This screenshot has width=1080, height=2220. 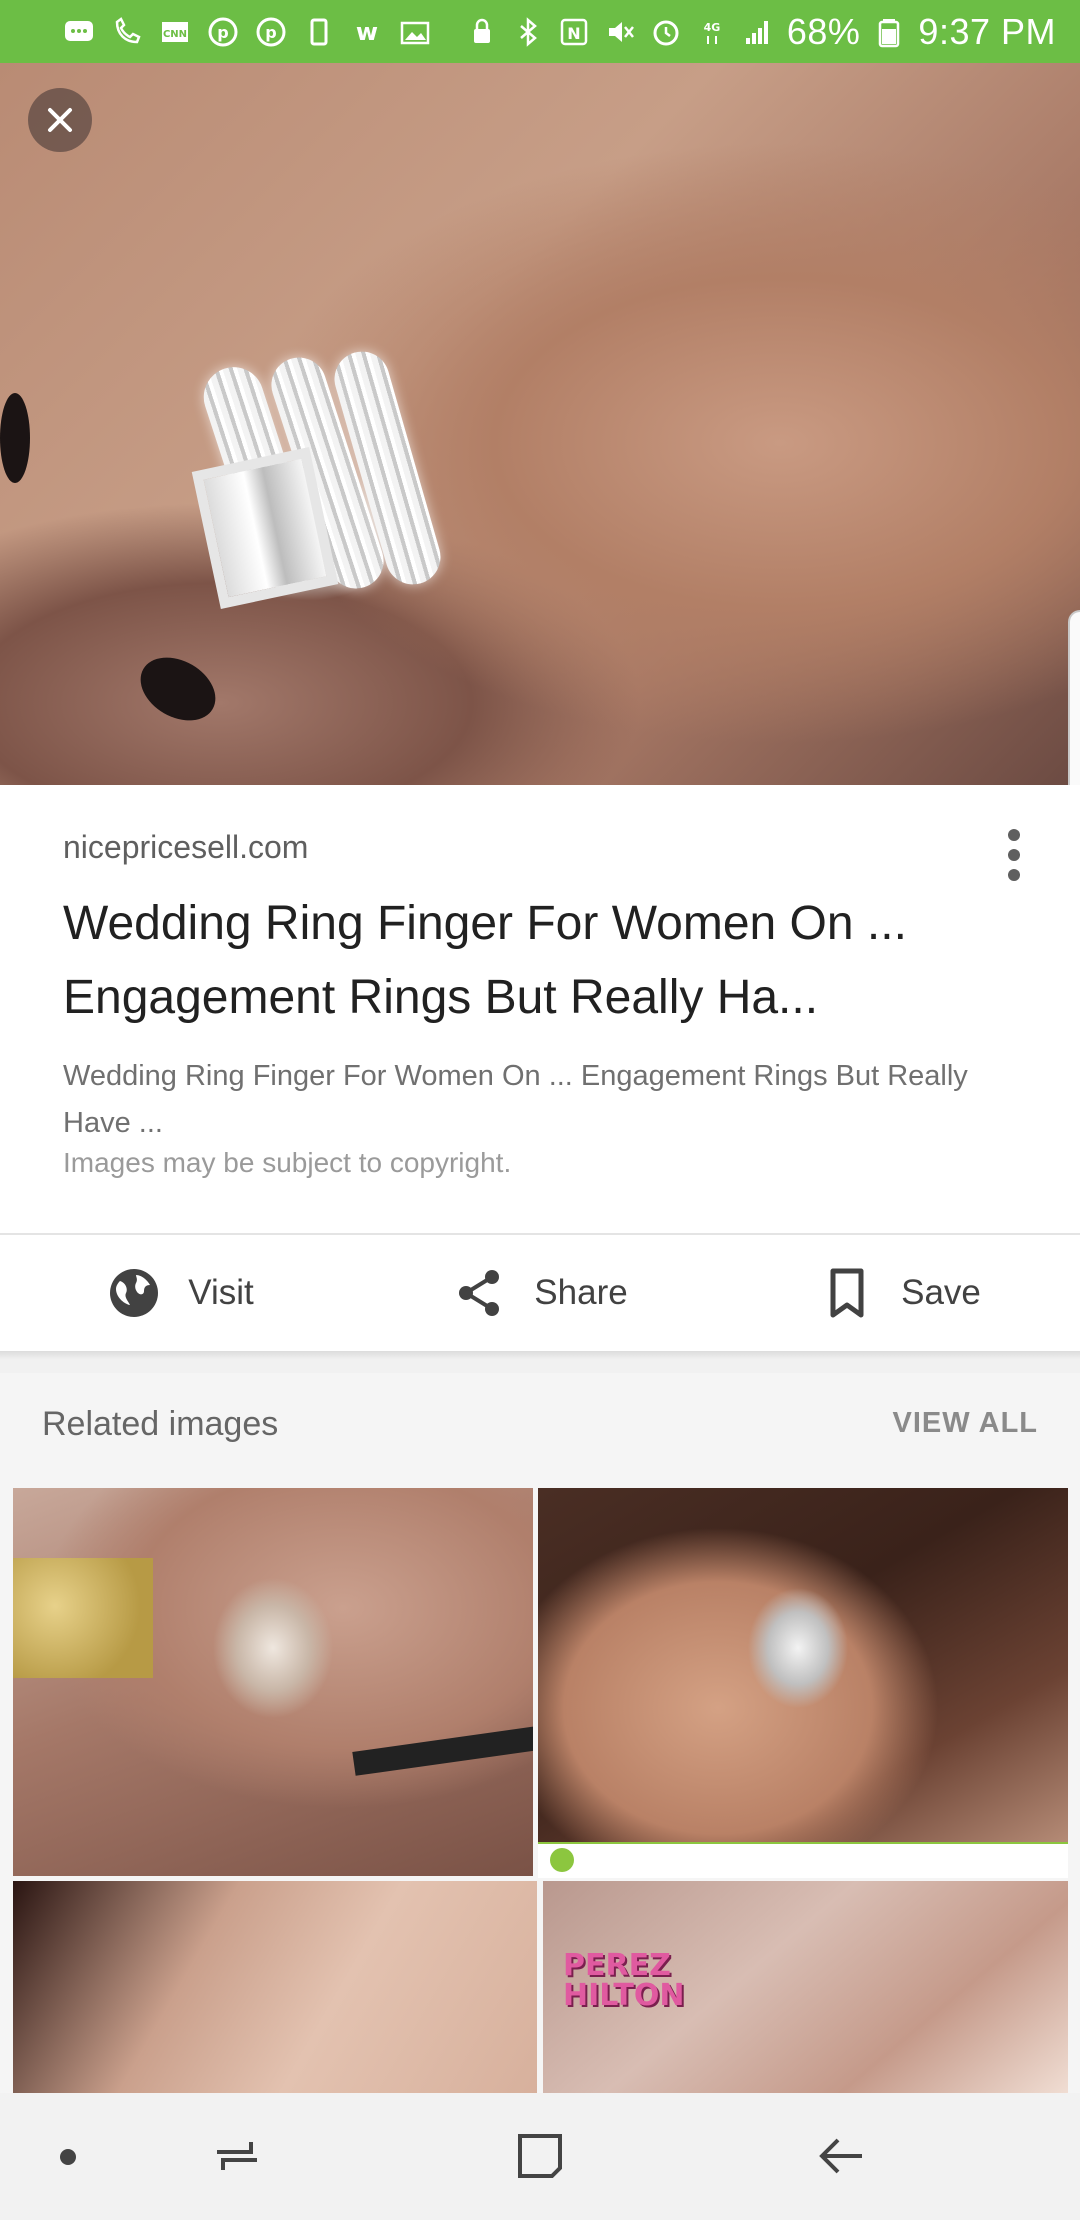 I want to click on source-domain: nicepricesell.com, so click(x=185, y=847).